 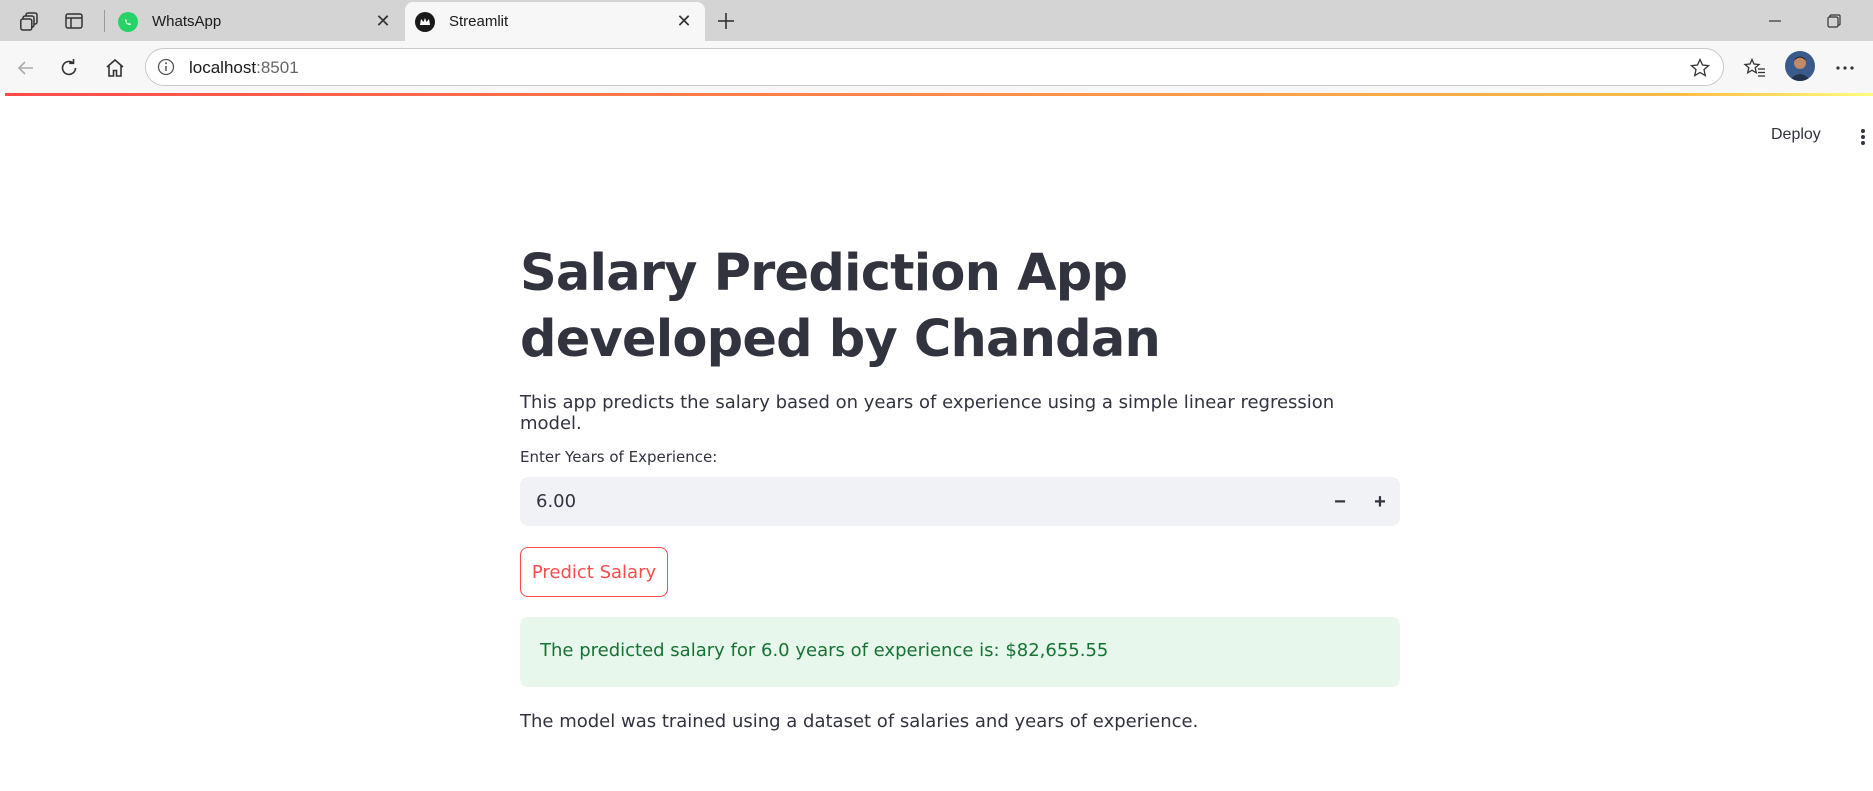 I want to click on back-arrow-icon, so click(x=26, y=68).